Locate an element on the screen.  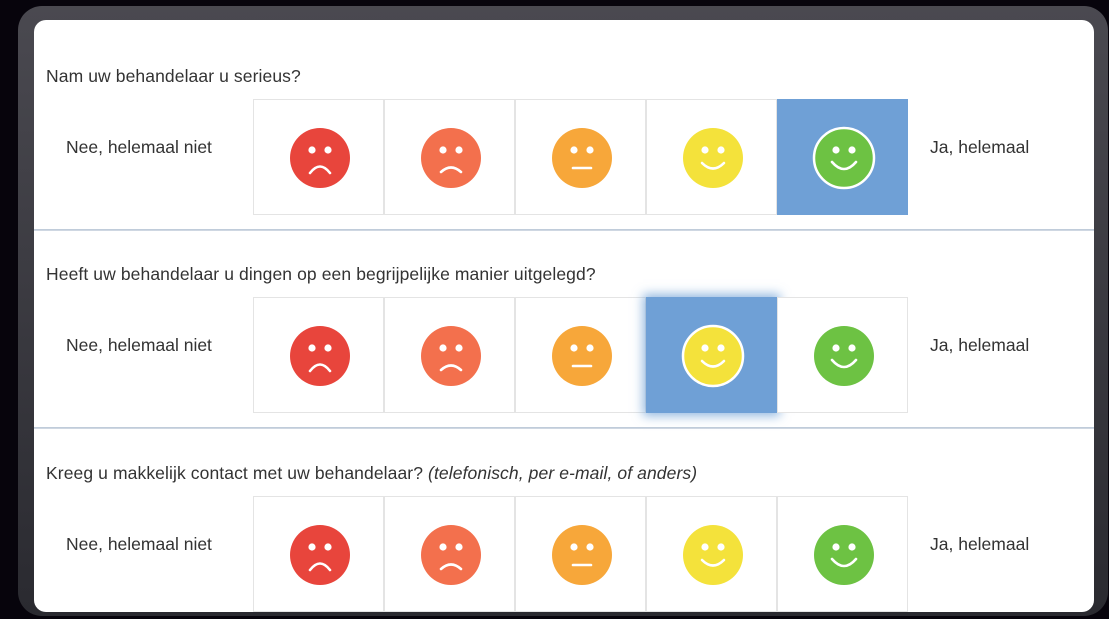
question-title: Nam uw behandelaar u serieus? is located at coordinates (173, 76).